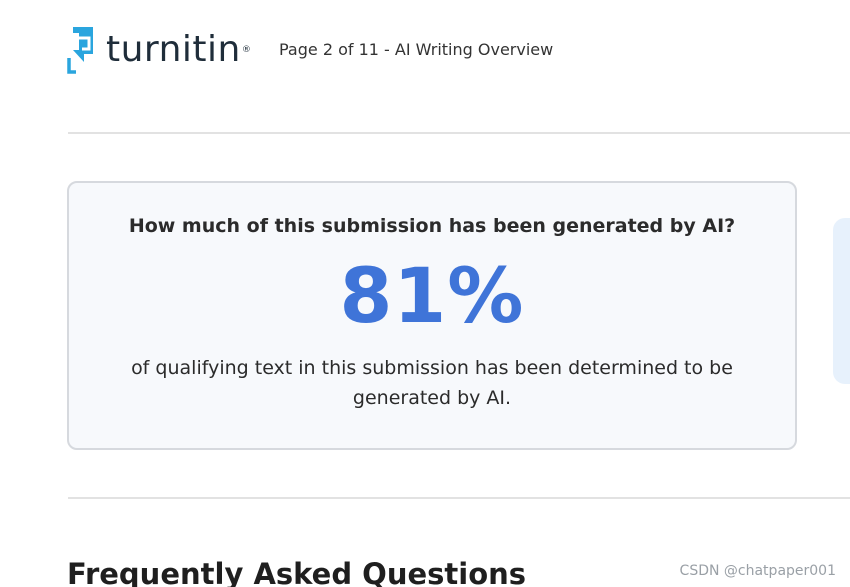  Describe the element at coordinates (432, 295) in the screenshot. I see `ai-percentage: 81%` at that location.